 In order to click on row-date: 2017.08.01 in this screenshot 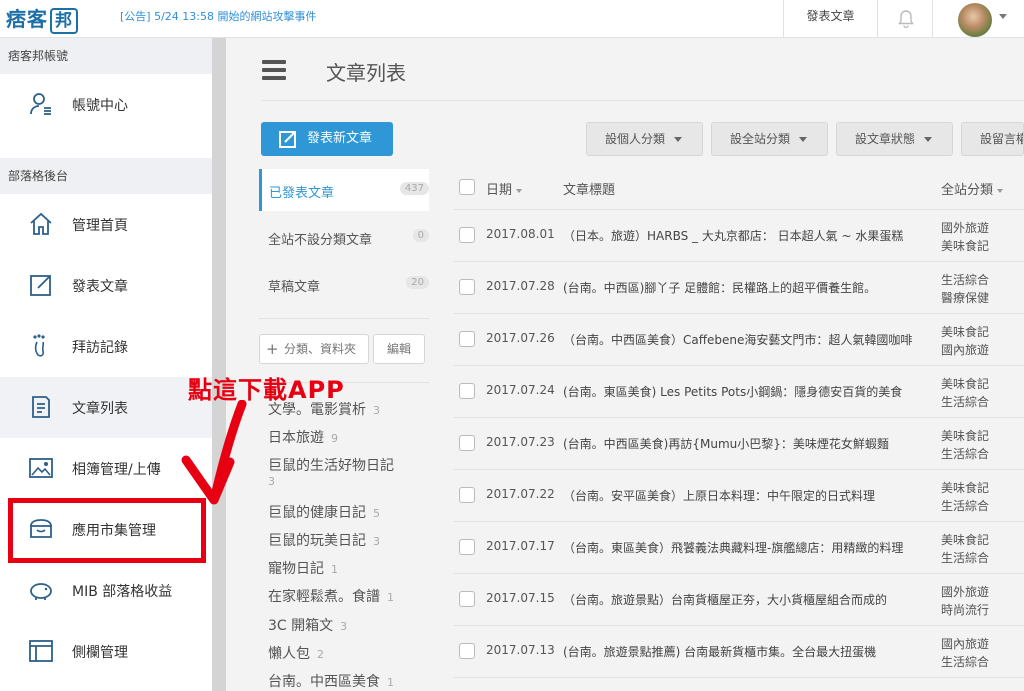, I will do `click(520, 234)`.